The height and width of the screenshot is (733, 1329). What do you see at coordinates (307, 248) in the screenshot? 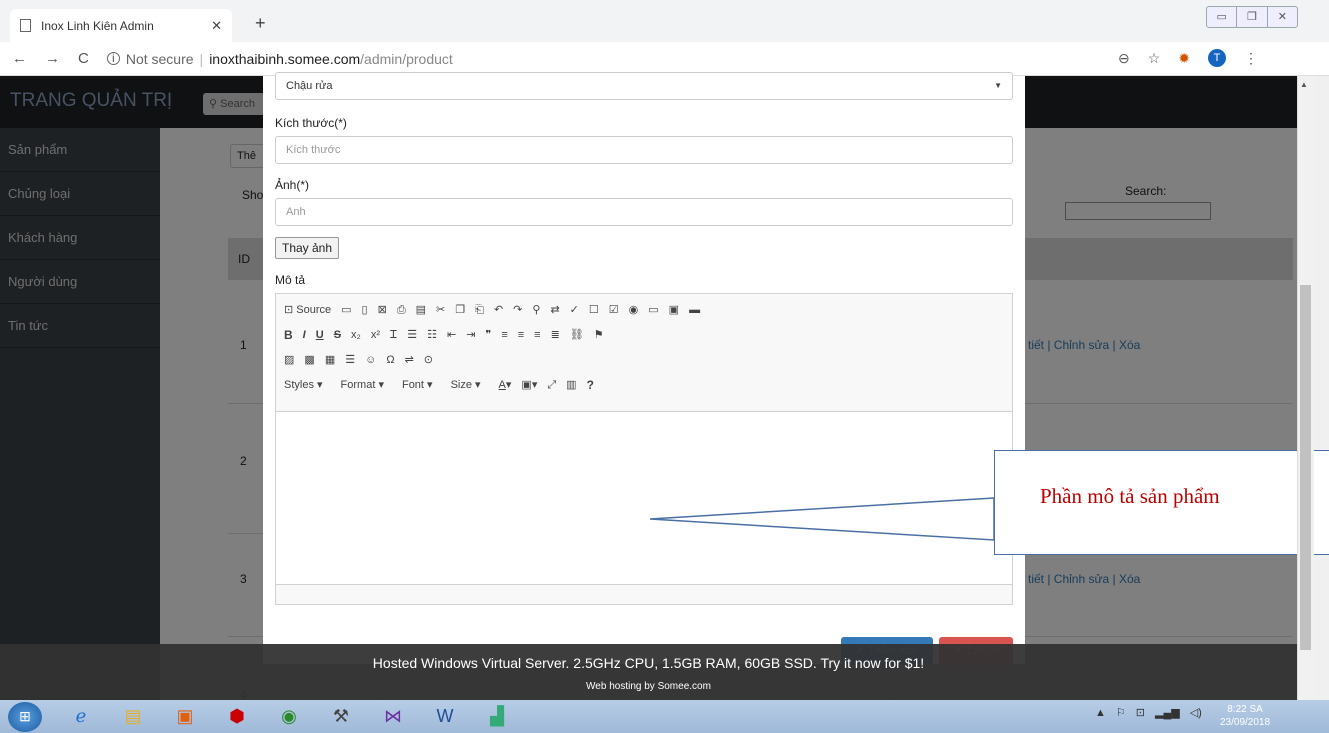
I see `change-image-button: Thay ảnh` at bounding box center [307, 248].